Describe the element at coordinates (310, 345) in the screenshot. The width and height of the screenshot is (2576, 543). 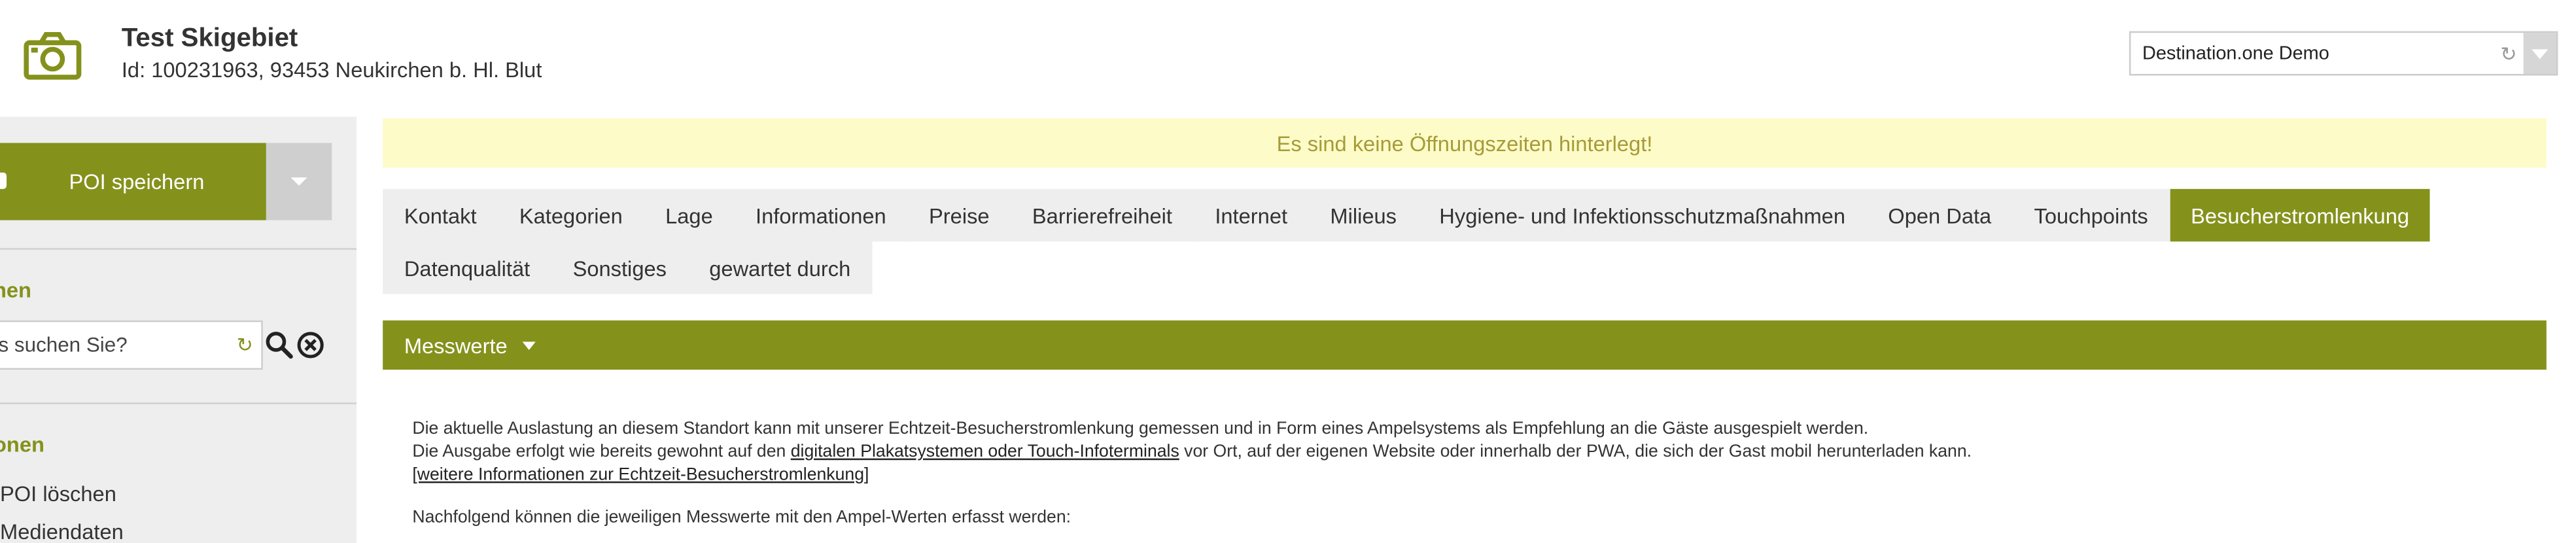
I see `clear-search-icon` at that location.